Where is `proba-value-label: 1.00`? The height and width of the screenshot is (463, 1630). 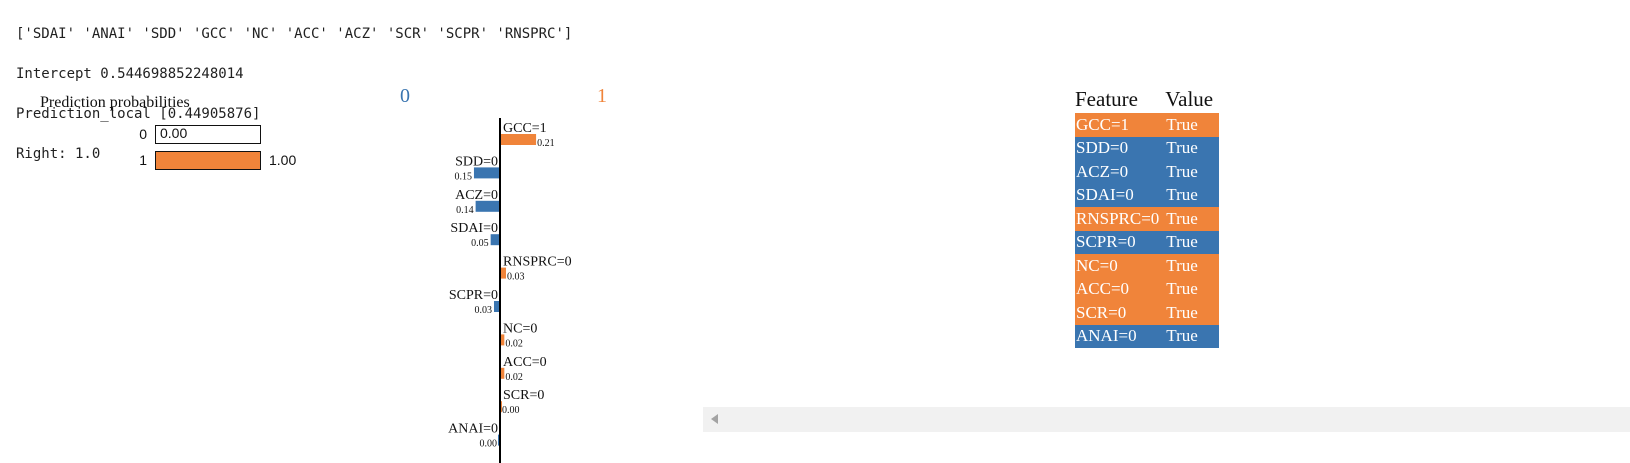 proba-value-label: 1.00 is located at coordinates (283, 160).